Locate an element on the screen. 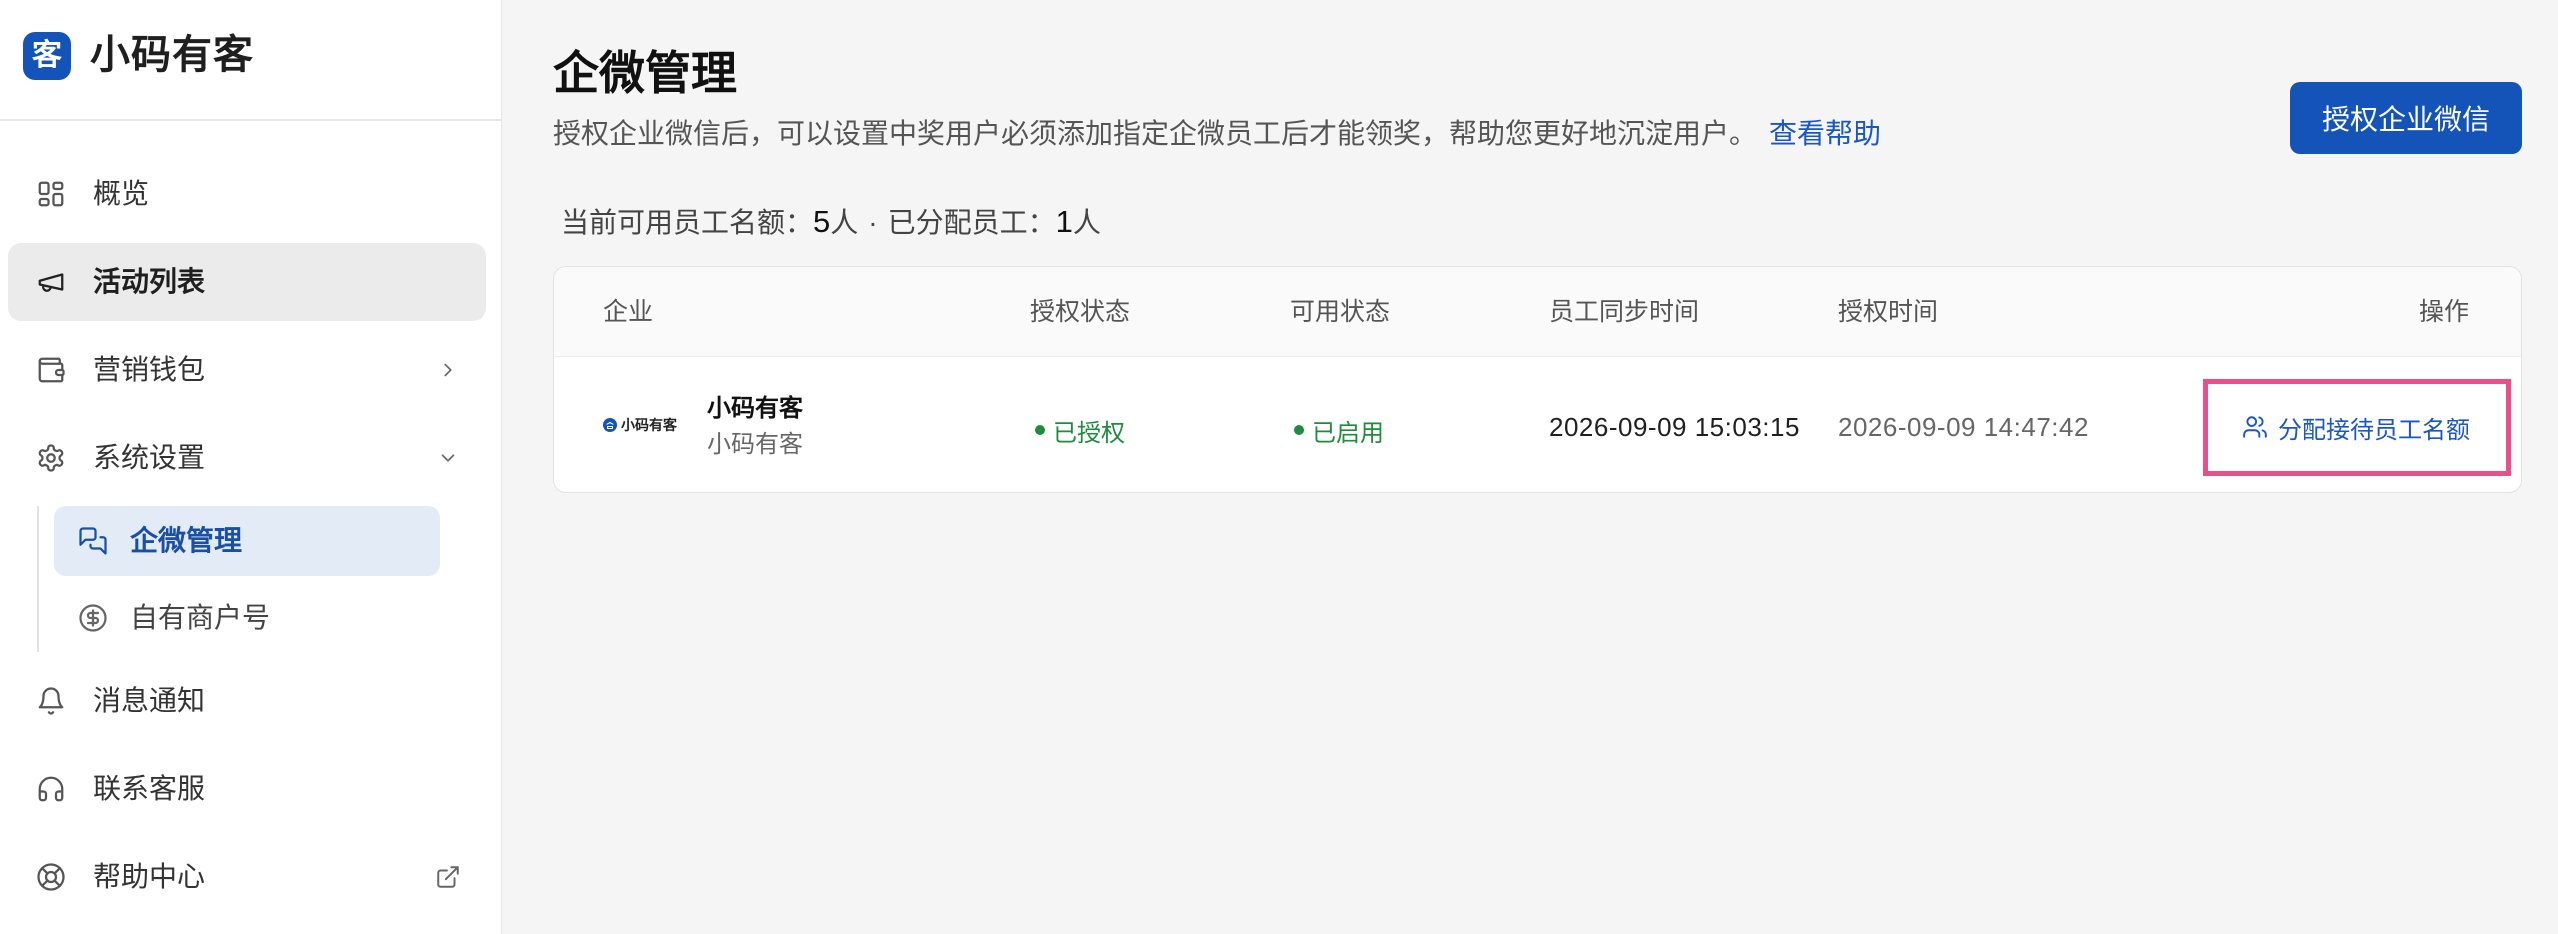 The width and height of the screenshot is (2558, 934). assign-staff-quota-link: 分配接待员工名额 is located at coordinates (2356, 428).